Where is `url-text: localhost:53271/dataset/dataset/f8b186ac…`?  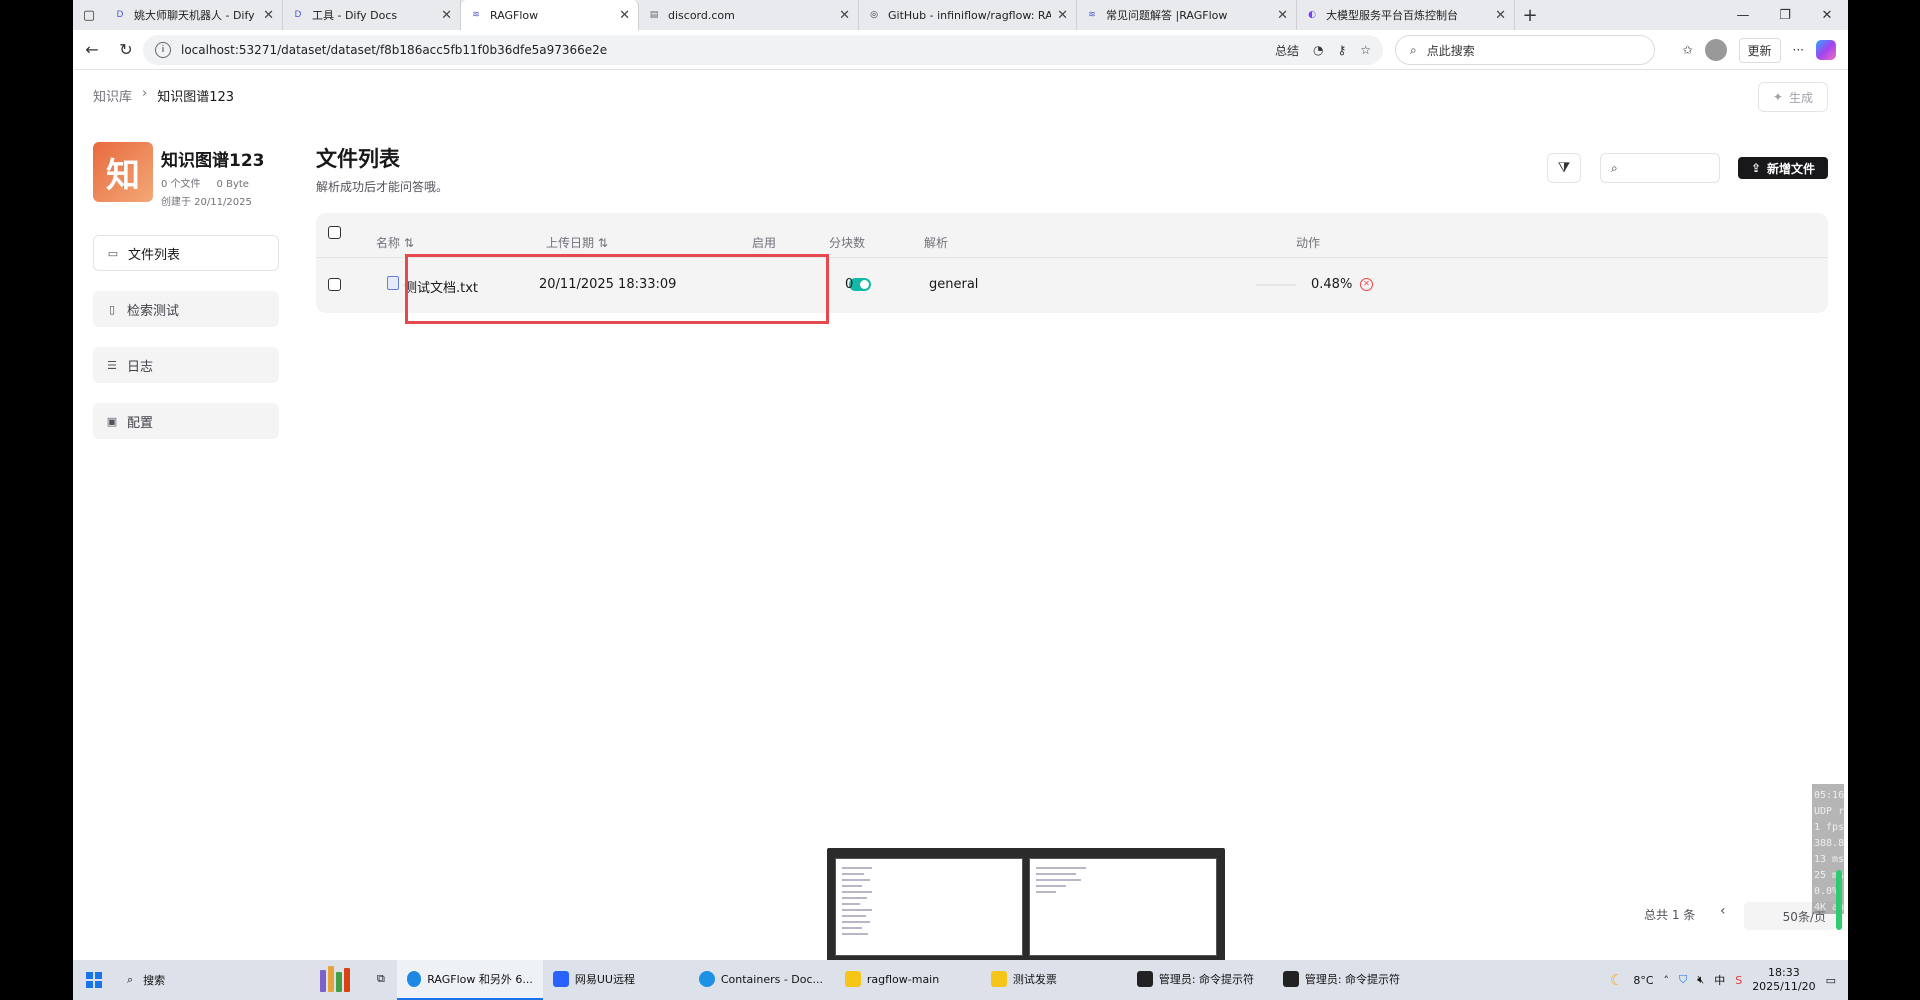 url-text: localhost:53271/dataset/dataset/f8b186ac… is located at coordinates (394, 50).